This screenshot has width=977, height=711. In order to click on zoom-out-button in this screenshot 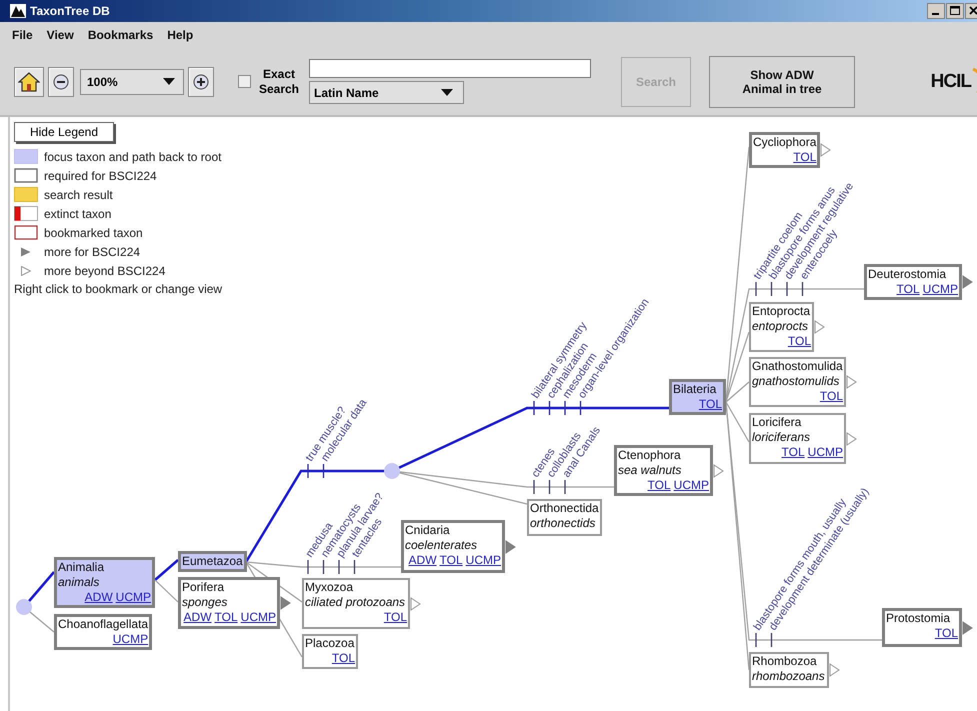, I will do `click(61, 81)`.